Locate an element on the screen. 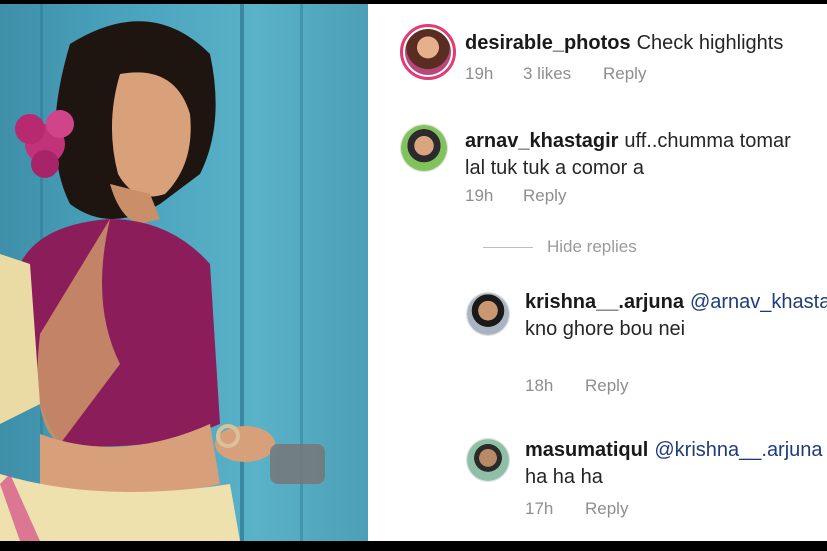 Image resolution: width=827 pixels, height=551 pixels. hide-replies-toggle: Hide replies is located at coordinates (560, 247).